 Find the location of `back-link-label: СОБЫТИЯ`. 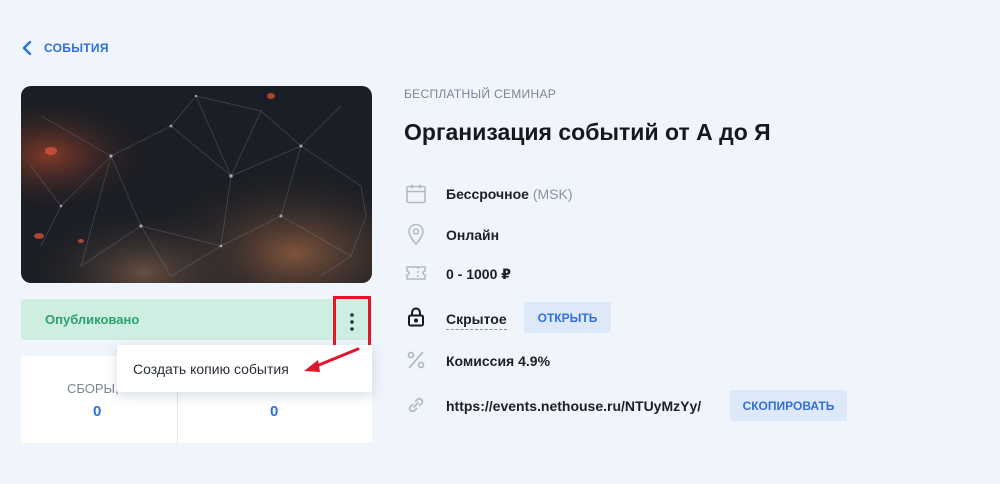

back-link-label: СОБЫТИЯ is located at coordinates (76, 48).